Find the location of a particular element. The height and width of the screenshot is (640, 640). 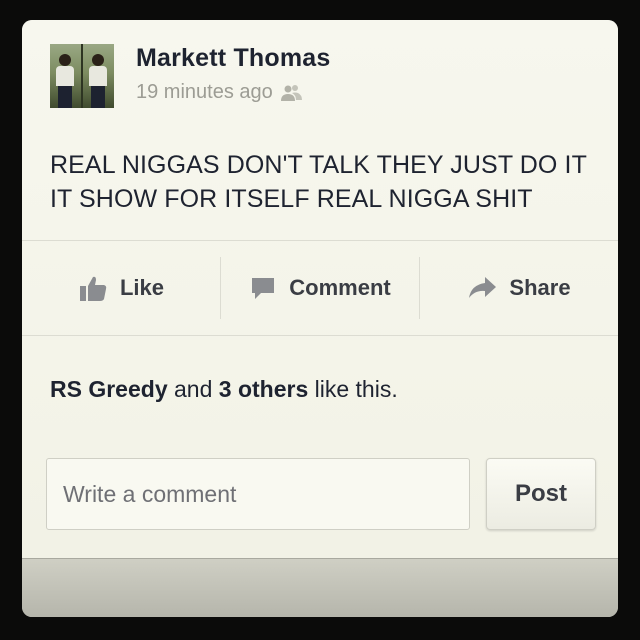

action-bar: Like Comment Share is located at coordinates (320, 288).